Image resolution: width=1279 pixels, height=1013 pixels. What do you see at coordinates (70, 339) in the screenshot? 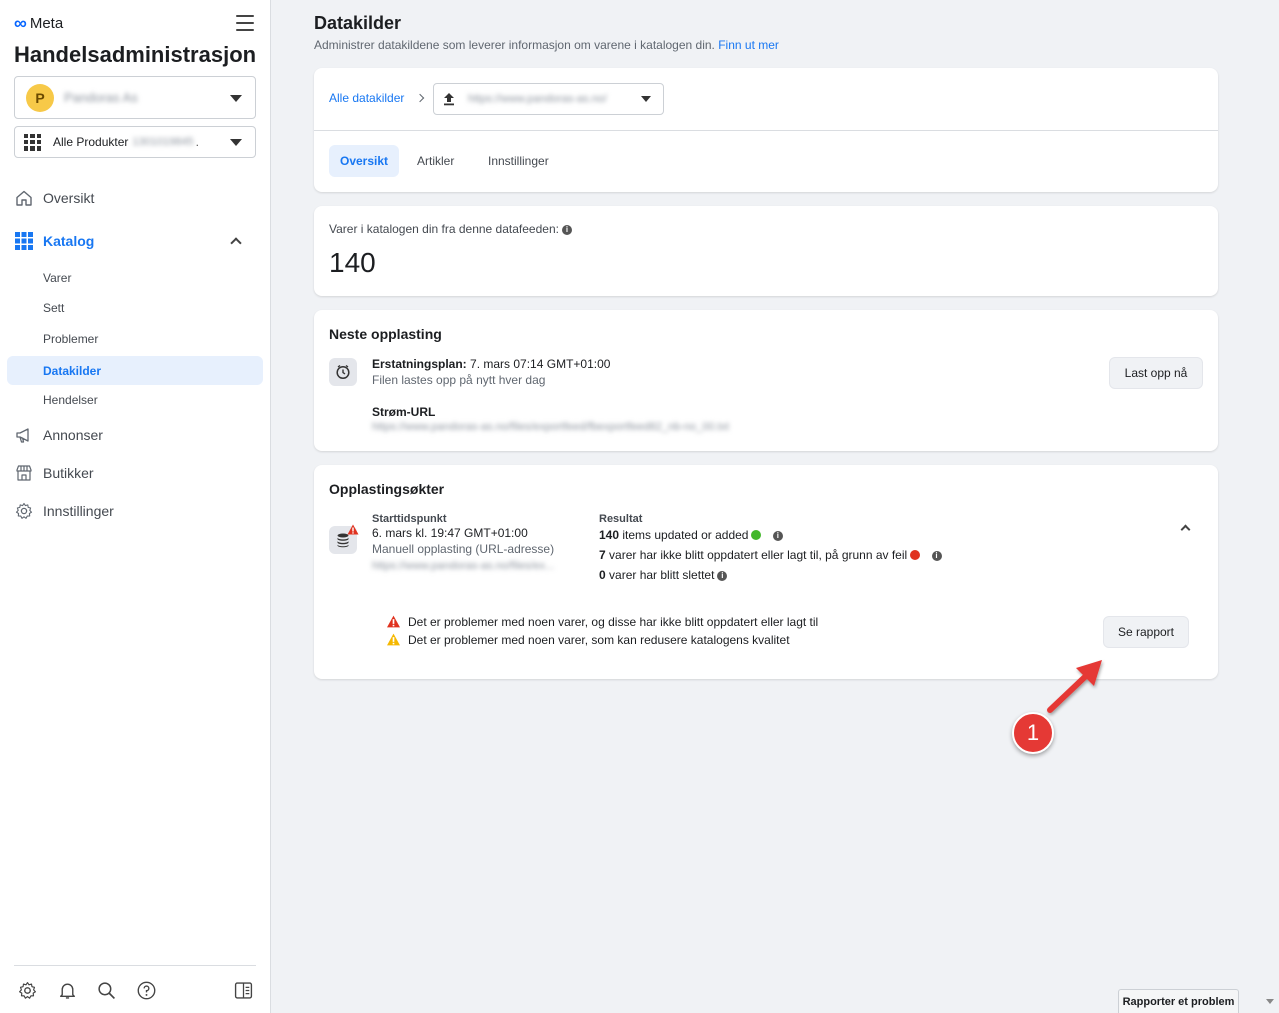
I see `nav-problemer: Problemer` at bounding box center [70, 339].